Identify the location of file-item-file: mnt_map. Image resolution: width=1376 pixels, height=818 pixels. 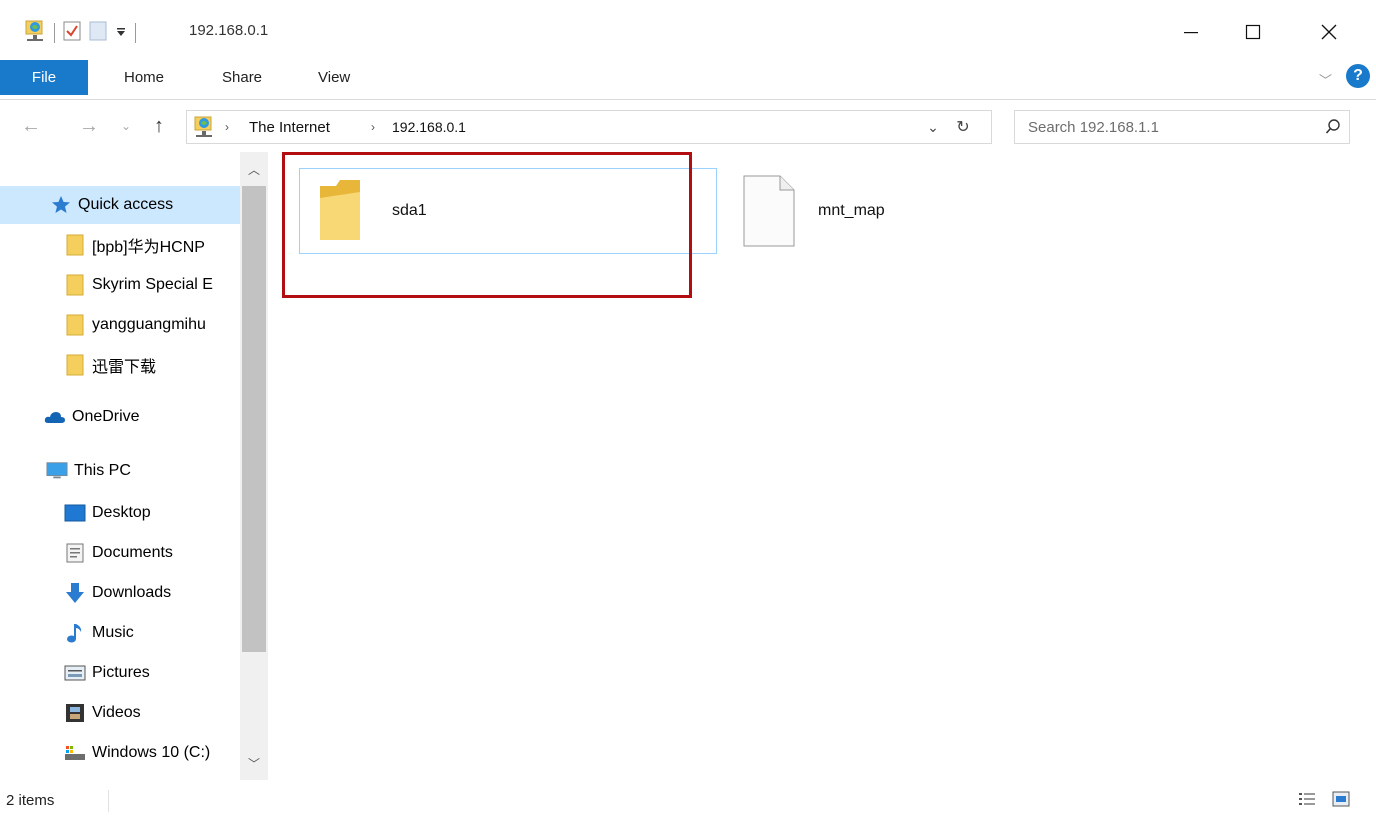
(888, 211).